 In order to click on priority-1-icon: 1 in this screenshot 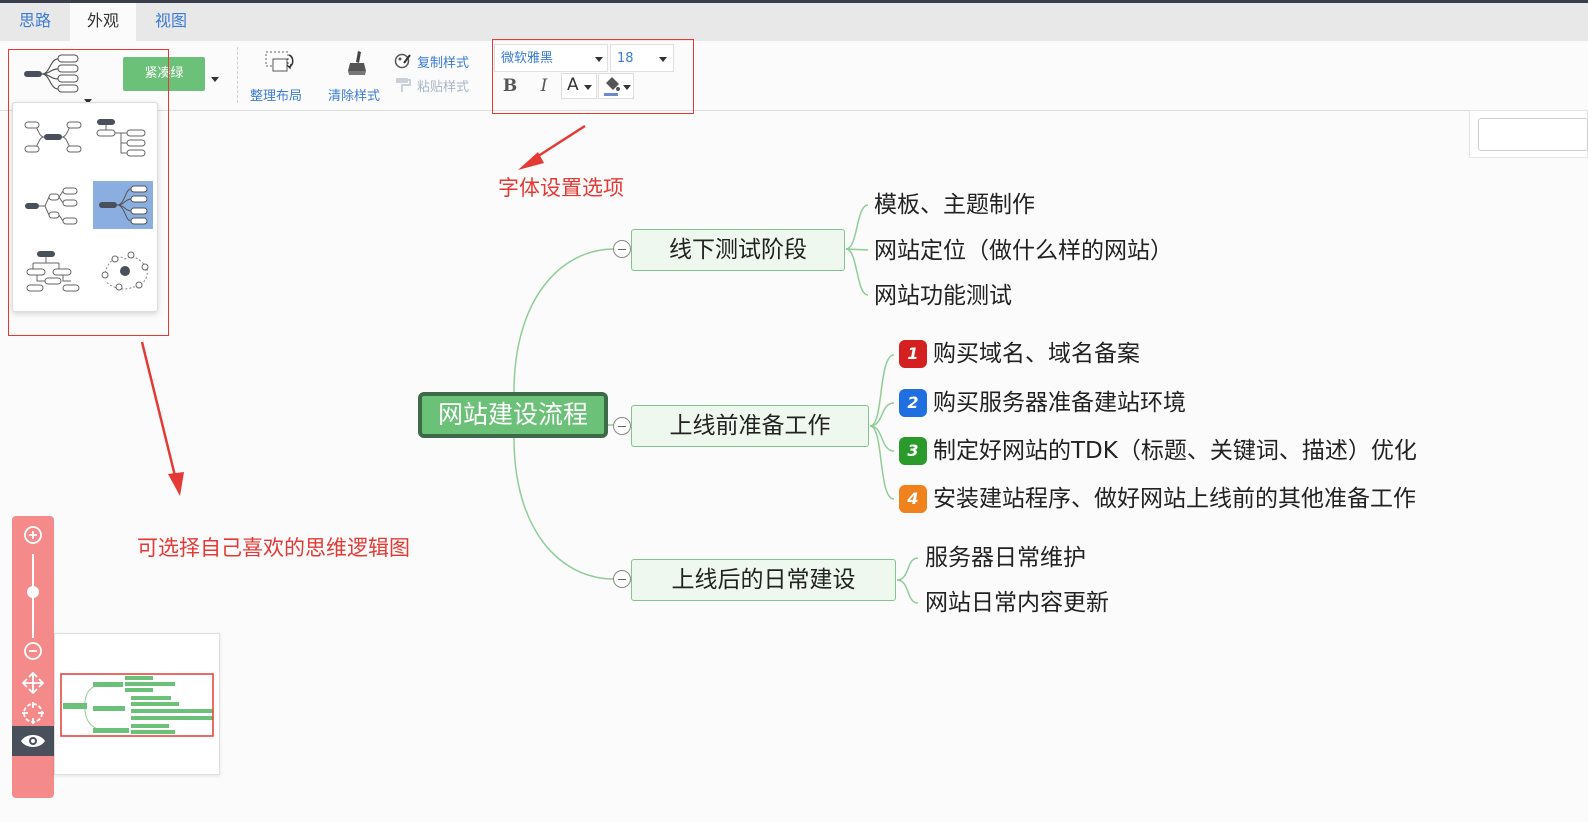, I will do `click(913, 354)`.